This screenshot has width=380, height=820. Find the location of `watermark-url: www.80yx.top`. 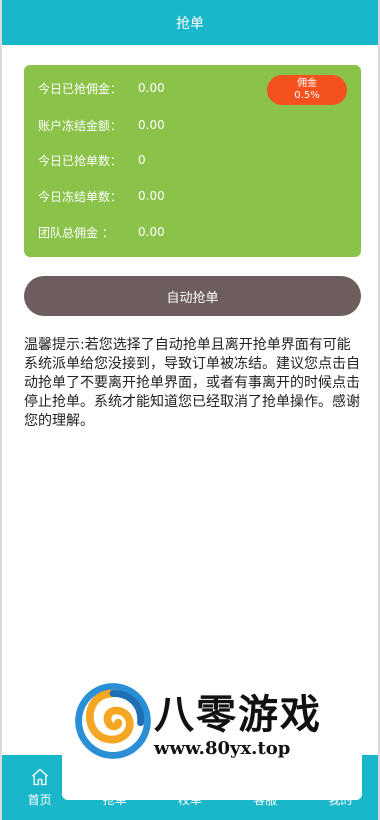

watermark-url: www.80yx.top is located at coordinates (222, 748).